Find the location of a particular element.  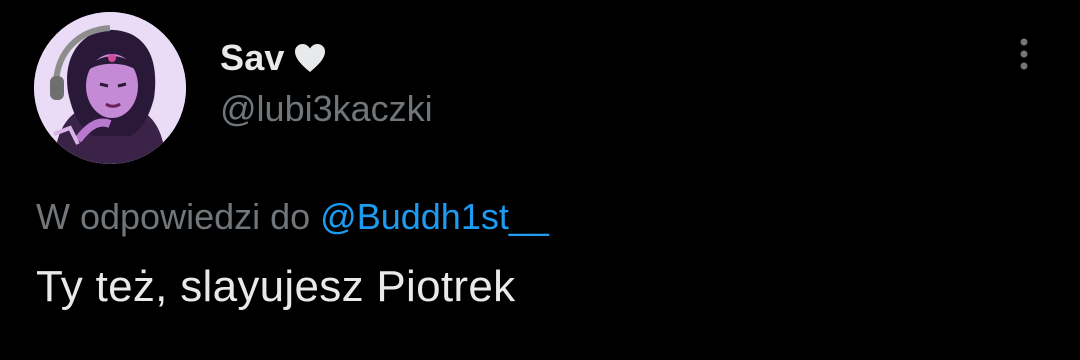

author-name-row: Sav is located at coordinates (273, 58).